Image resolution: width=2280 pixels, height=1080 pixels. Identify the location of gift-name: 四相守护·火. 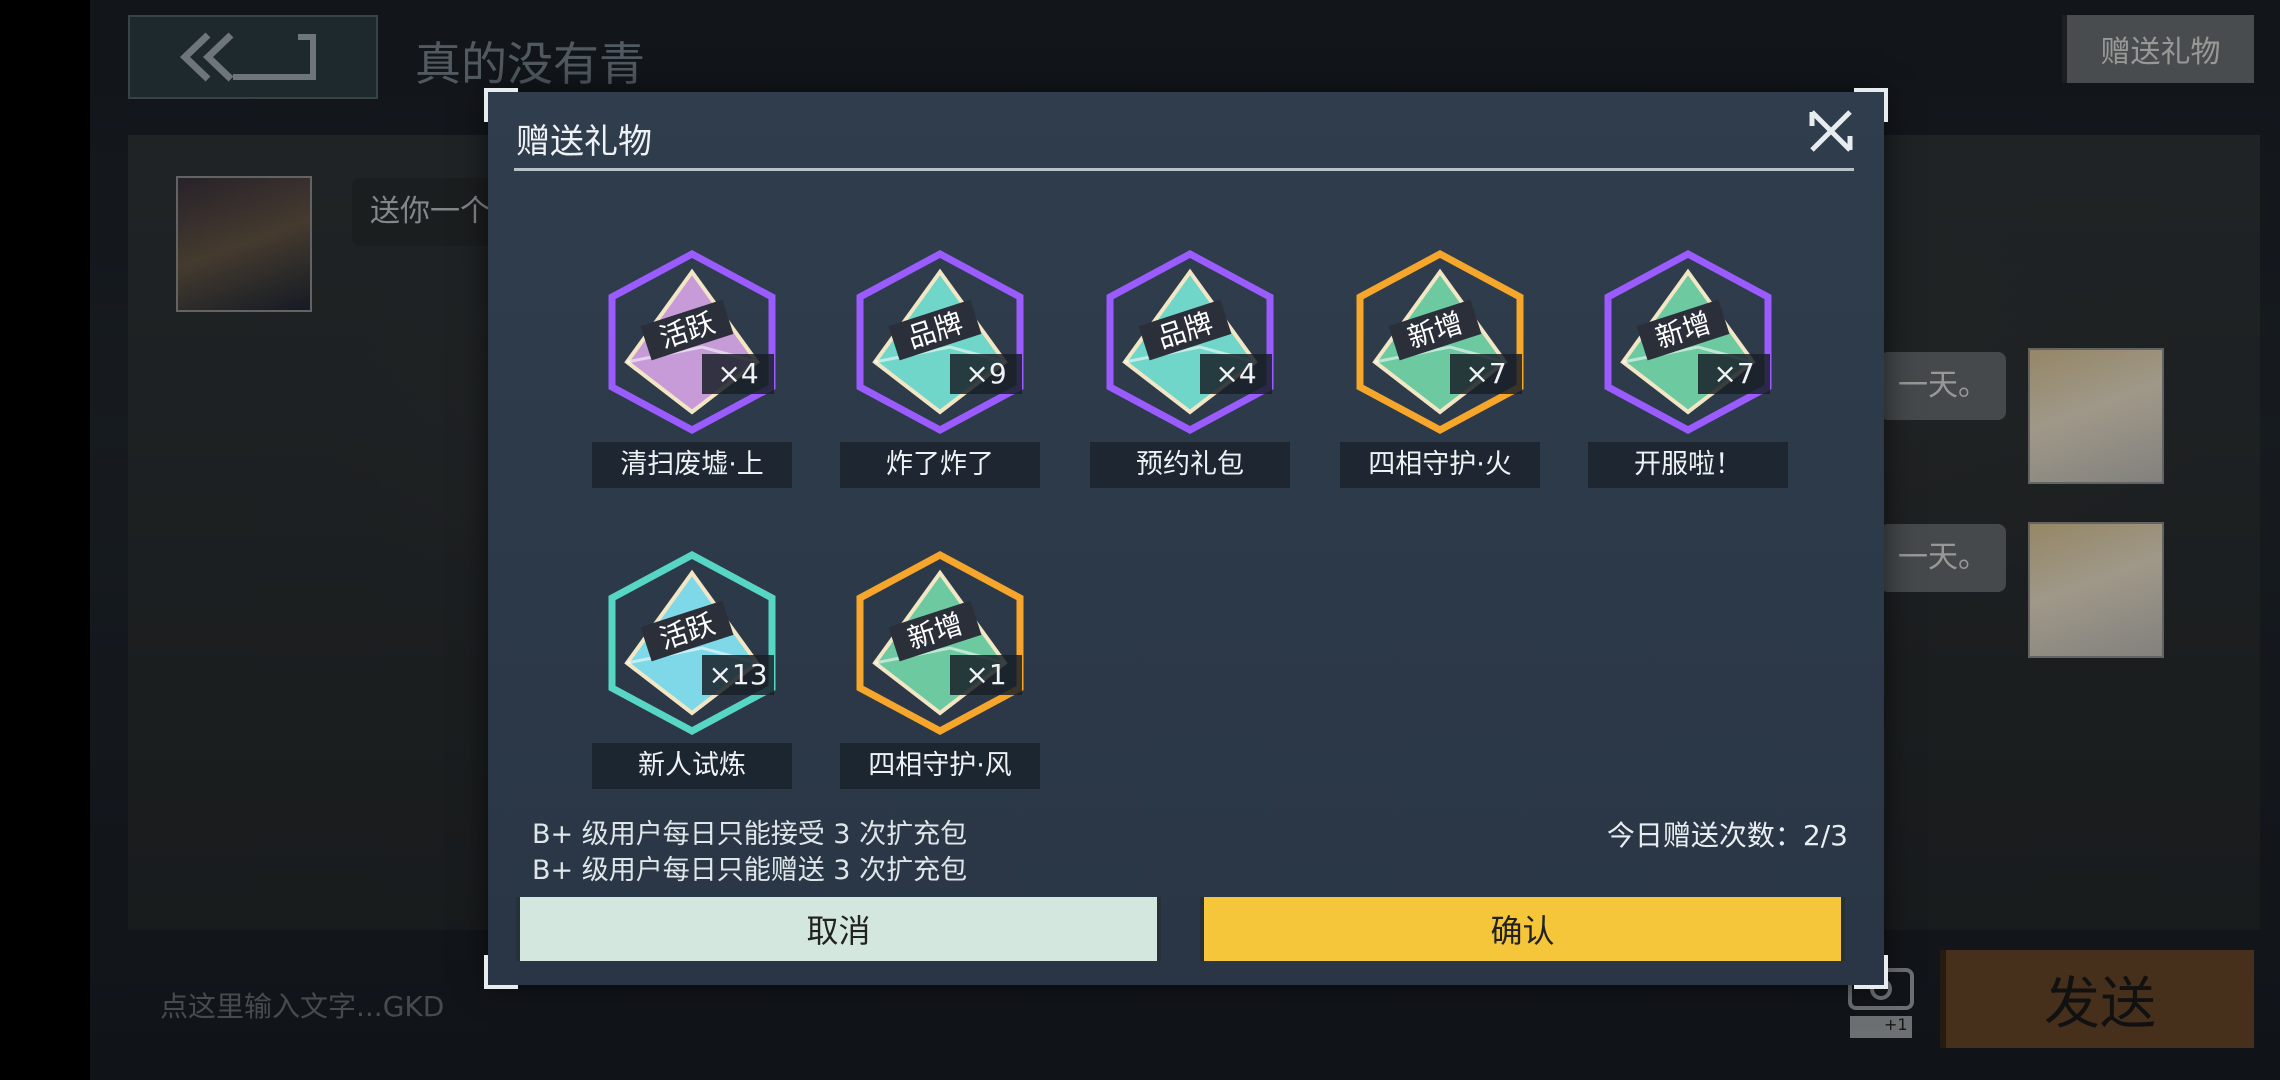
(1440, 465).